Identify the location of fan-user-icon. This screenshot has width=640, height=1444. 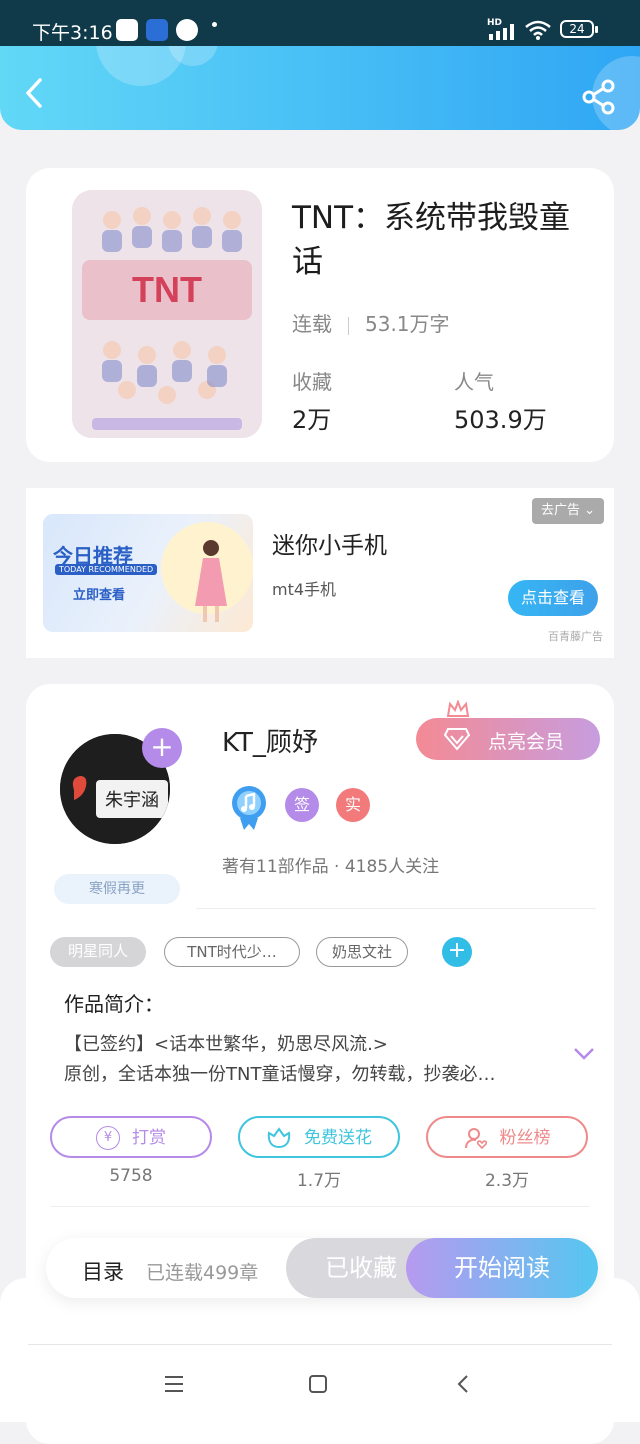
(475, 1139).